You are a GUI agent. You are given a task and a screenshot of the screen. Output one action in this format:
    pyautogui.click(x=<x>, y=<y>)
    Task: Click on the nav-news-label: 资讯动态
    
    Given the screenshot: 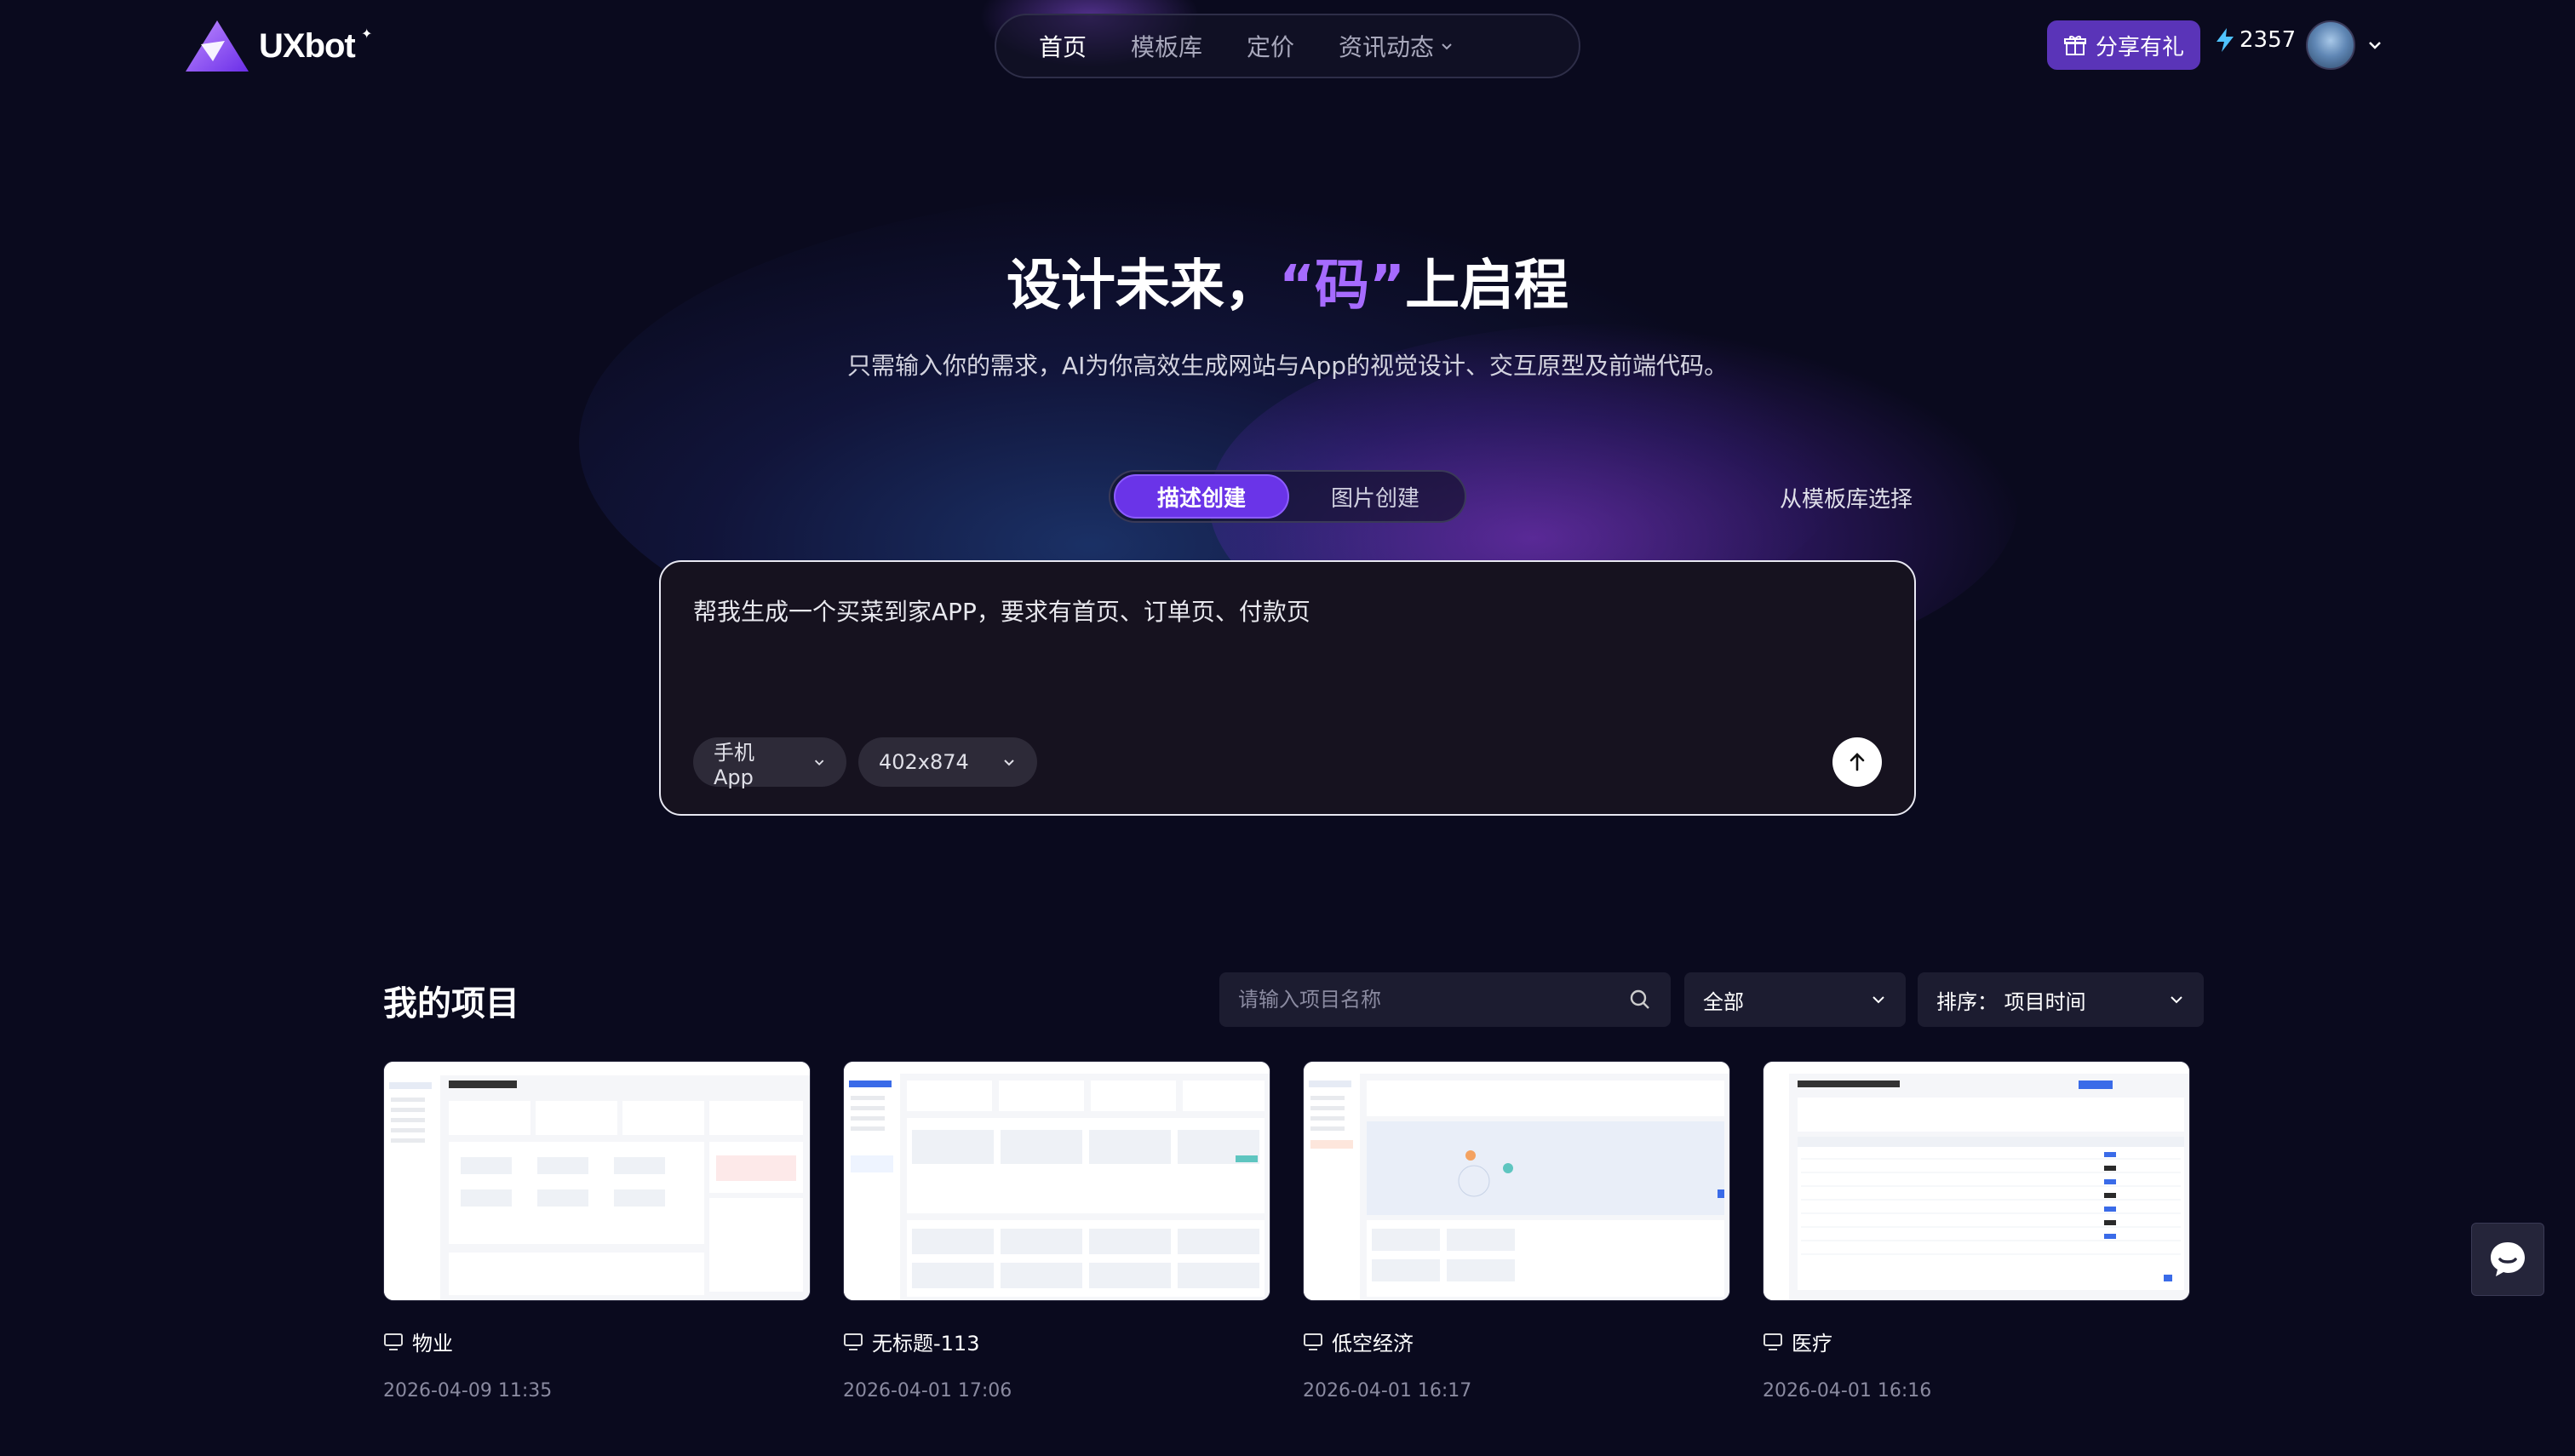 What is the action you would take?
    pyautogui.click(x=1387, y=47)
    